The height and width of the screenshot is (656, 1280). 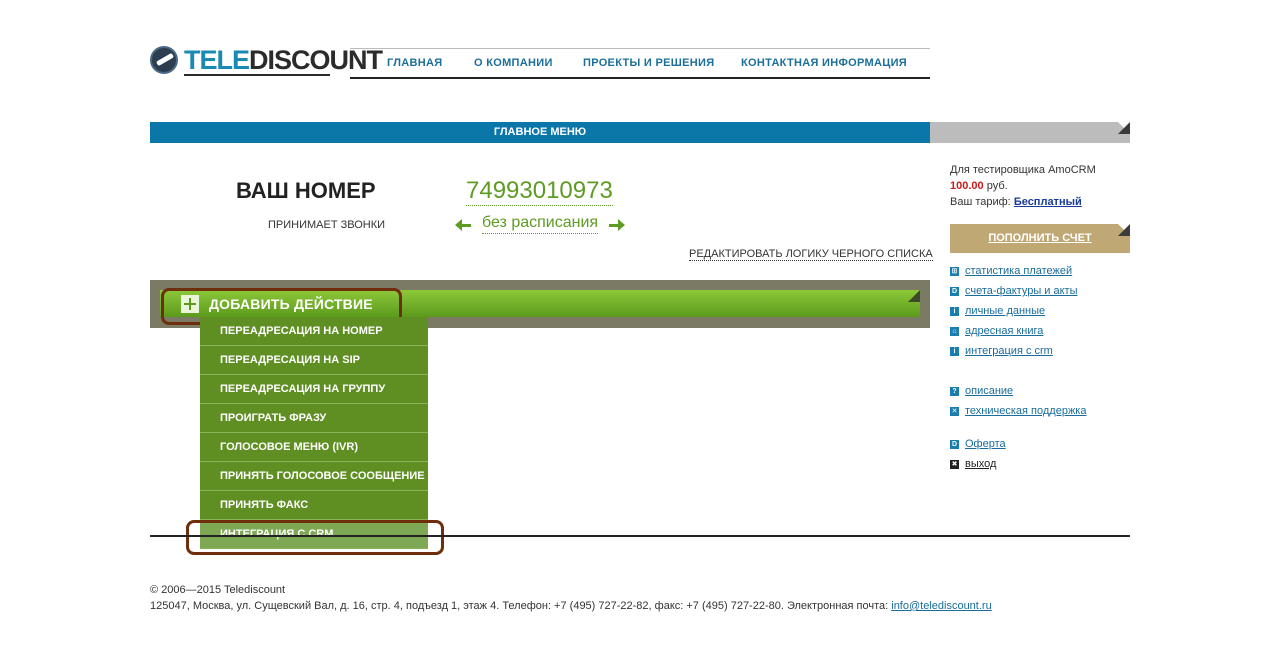 I want to click on arrow-left-icon, so click(x=463, y=225).